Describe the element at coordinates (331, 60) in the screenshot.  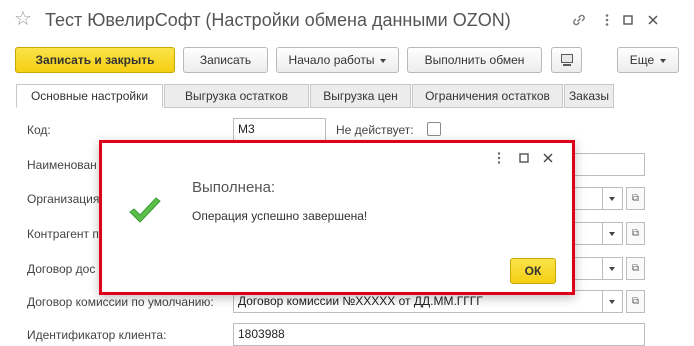
I see `start-work-label: Начало работы` at that location.